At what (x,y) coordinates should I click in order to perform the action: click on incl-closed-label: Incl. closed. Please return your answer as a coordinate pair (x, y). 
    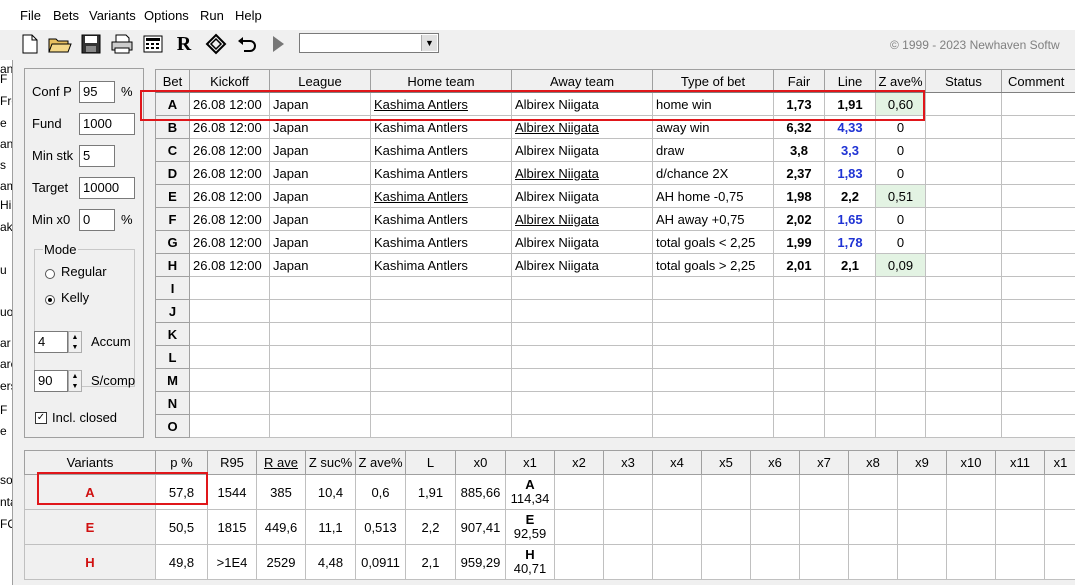
    Looking at the image, I should click on (84, 417).